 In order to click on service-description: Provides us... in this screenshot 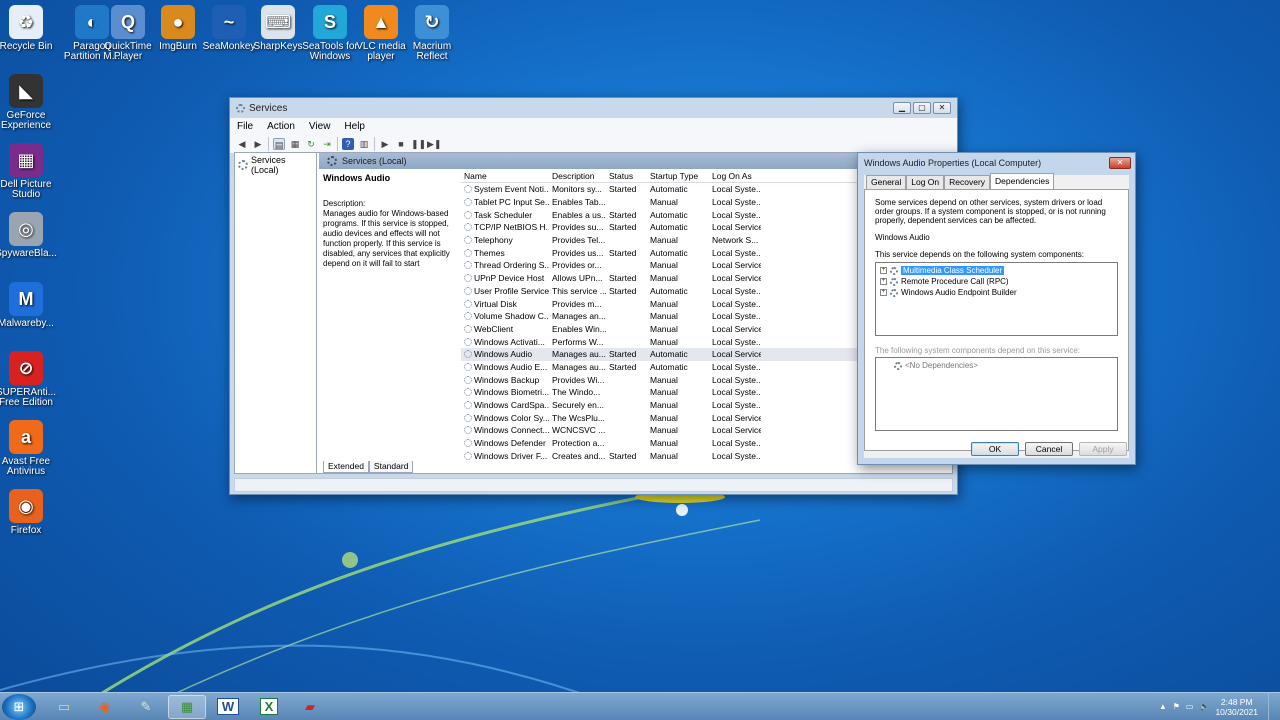, I will do `click(578, 252)`.